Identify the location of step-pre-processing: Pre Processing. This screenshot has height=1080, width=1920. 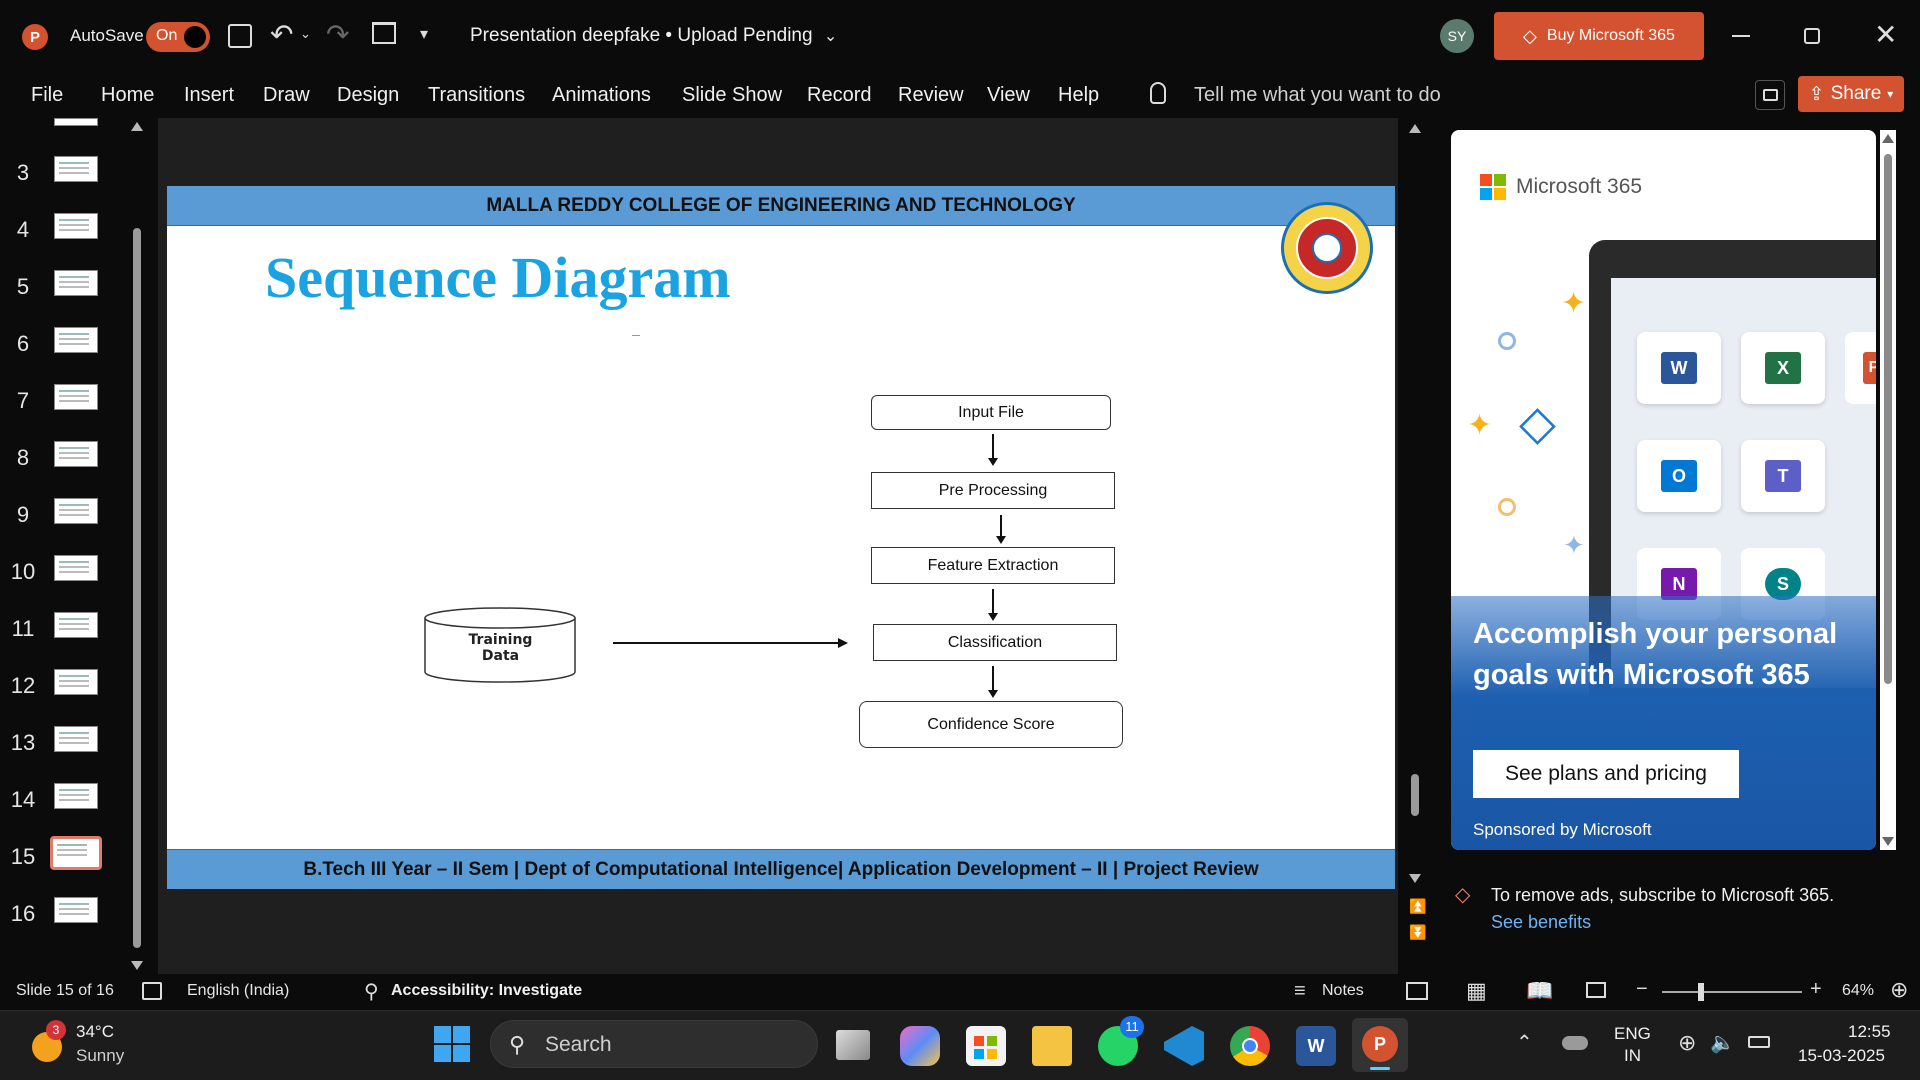
(993, 490).